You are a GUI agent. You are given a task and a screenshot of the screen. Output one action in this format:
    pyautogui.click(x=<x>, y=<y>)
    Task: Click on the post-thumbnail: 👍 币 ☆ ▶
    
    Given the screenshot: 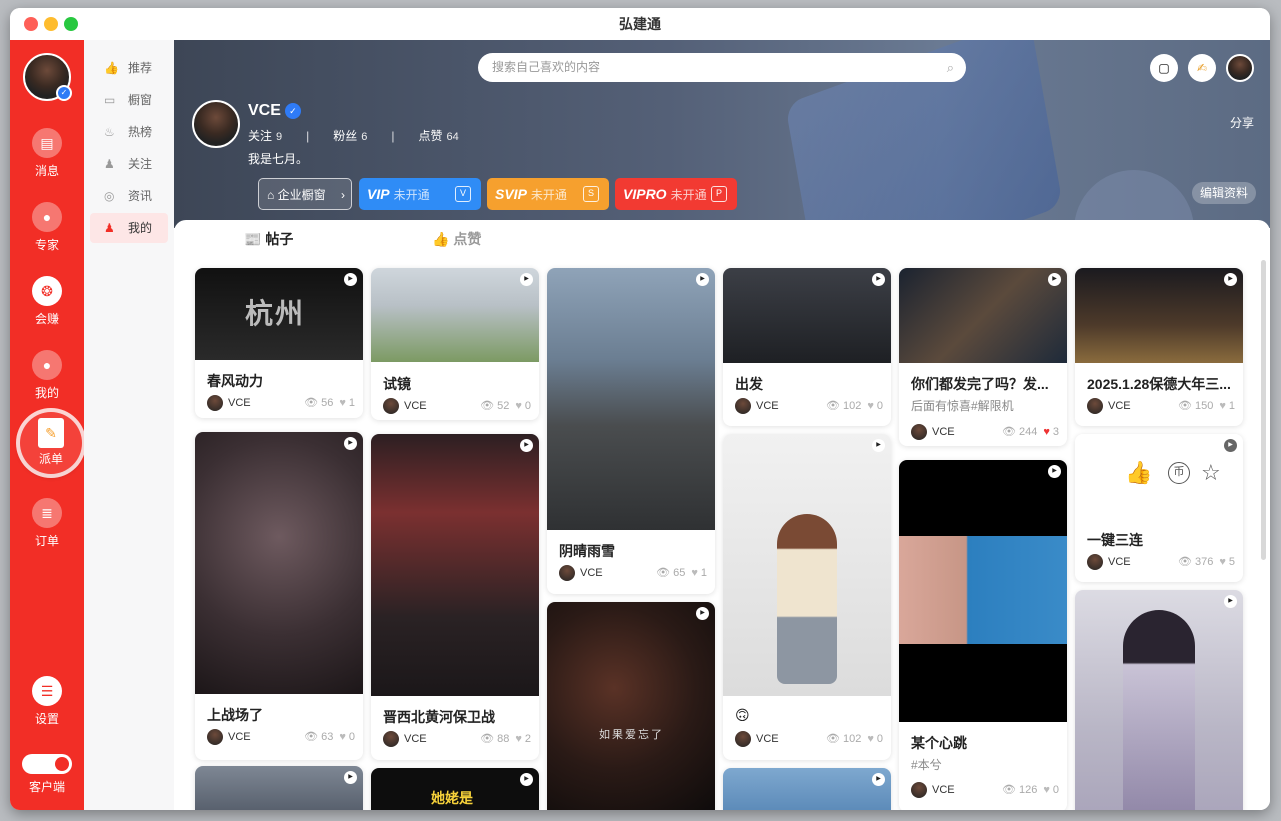 What is the action you would take?
    pyautogui.click(x=1159, y=476)
    